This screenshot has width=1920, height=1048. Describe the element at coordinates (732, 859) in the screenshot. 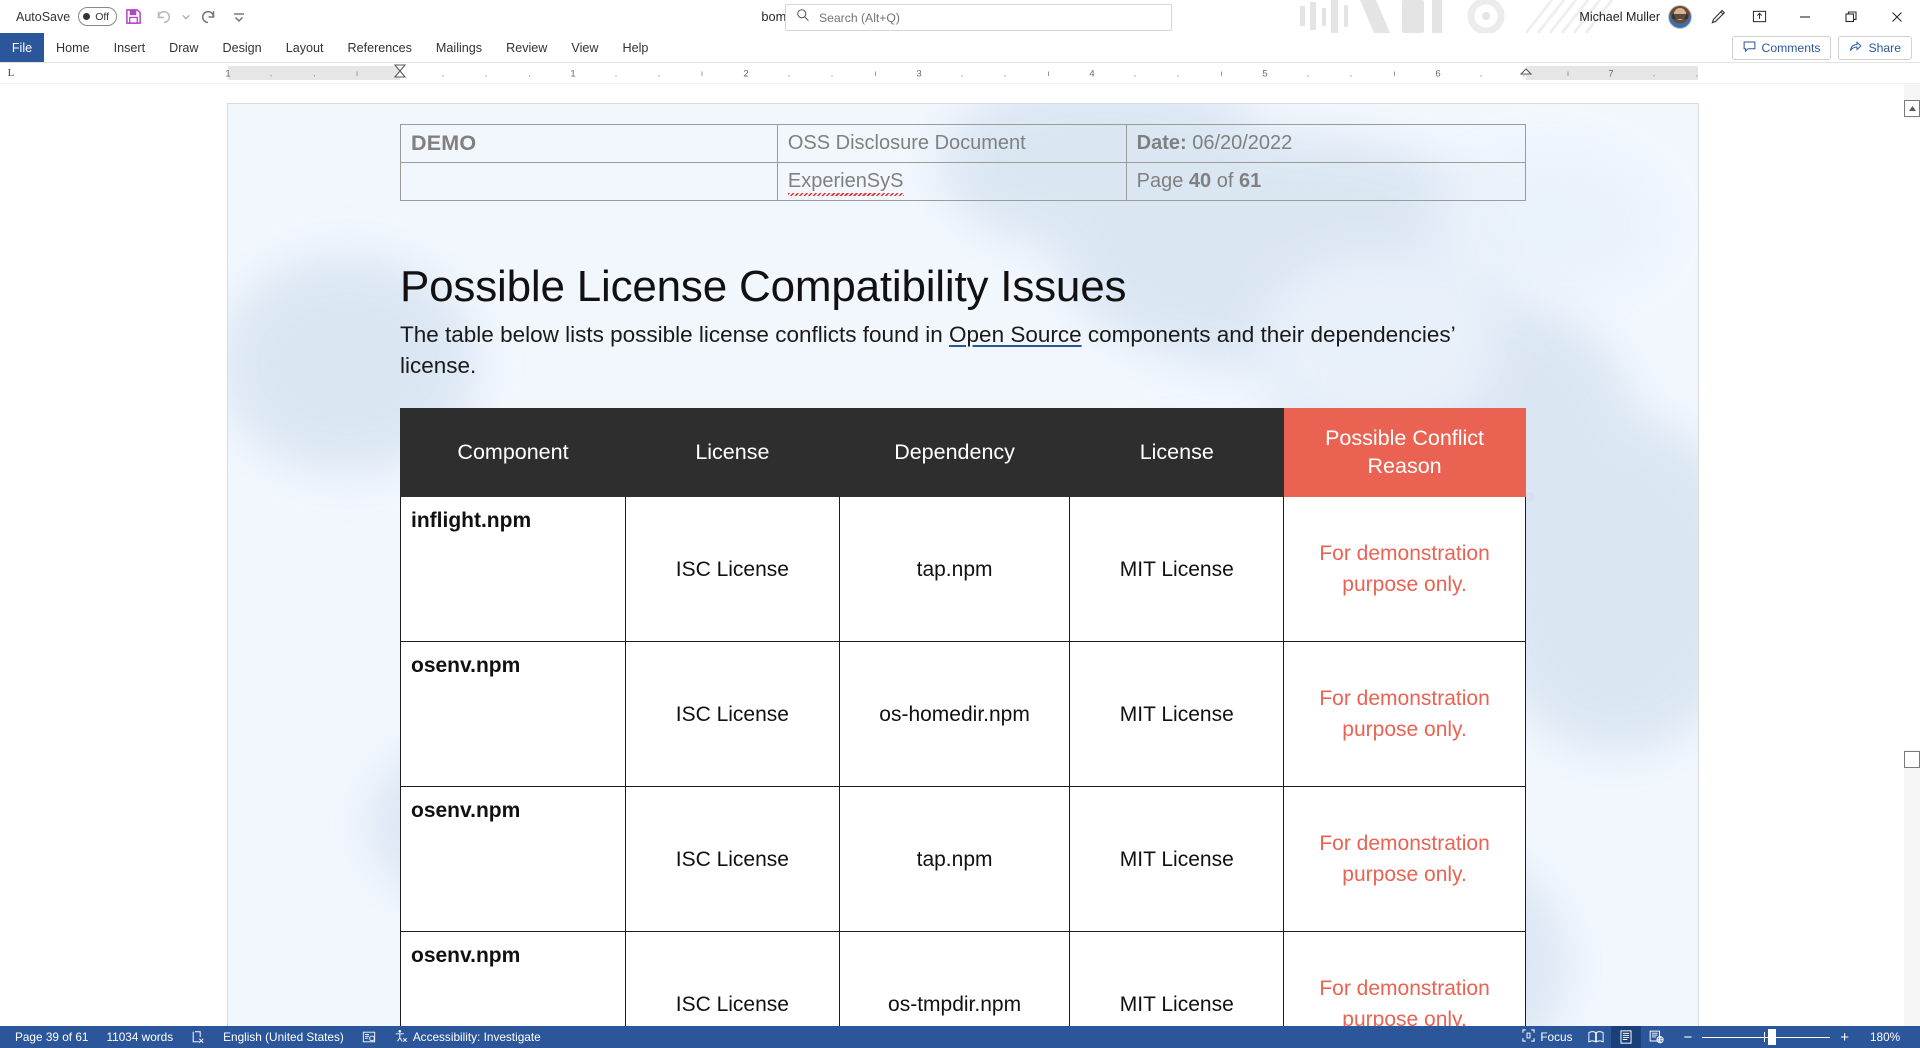

I see `cell-license: ISC License` at that location.